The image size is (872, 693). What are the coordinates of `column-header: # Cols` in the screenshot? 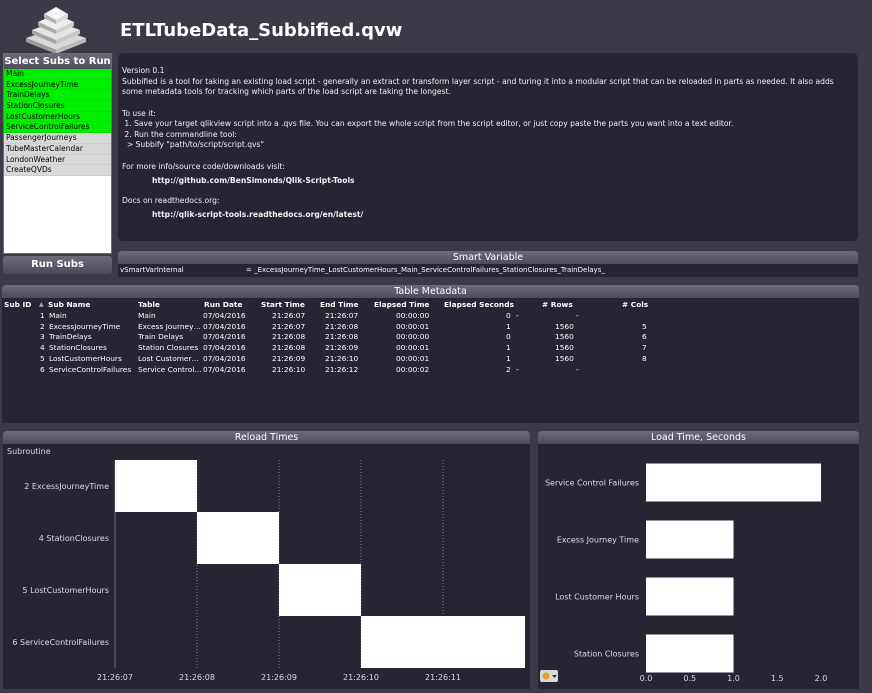 It's located at (635, 304).